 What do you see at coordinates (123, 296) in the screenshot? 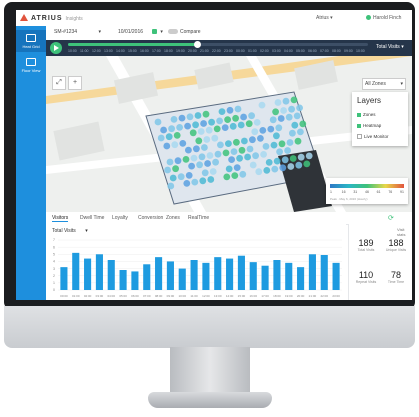
I see `x-tick-label: 05:00` at bounding box center [123, 296].